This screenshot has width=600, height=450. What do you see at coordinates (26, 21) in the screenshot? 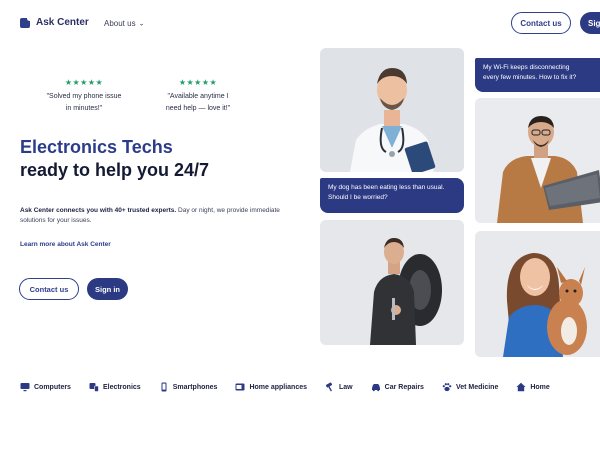
I see `chat-bubble-icon` at bounding box center [26, 21].